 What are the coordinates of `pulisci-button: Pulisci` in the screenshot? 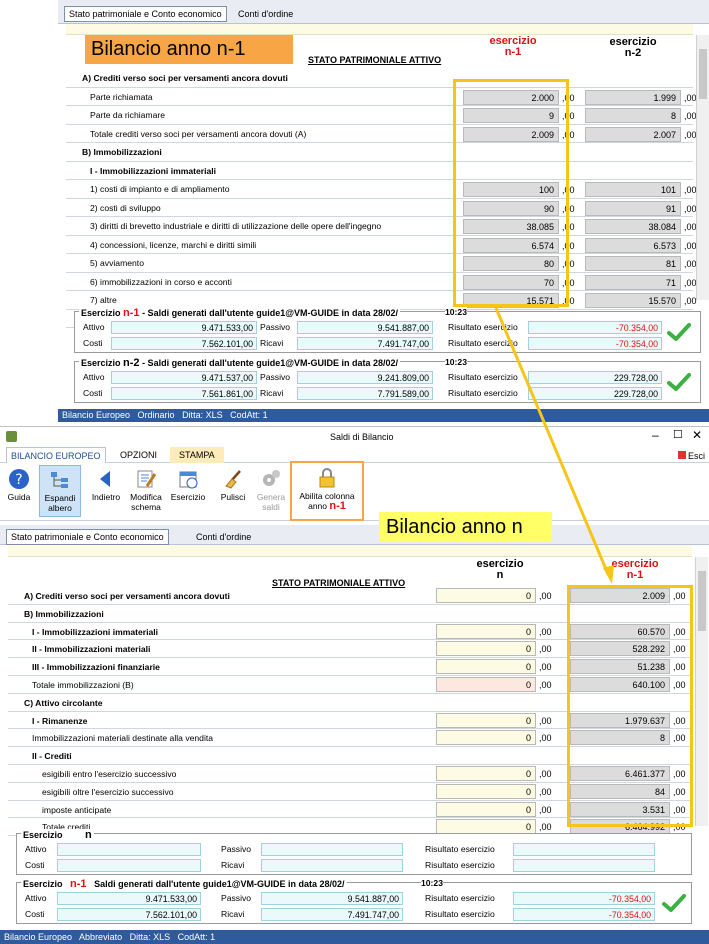 It's located at (233, 485).